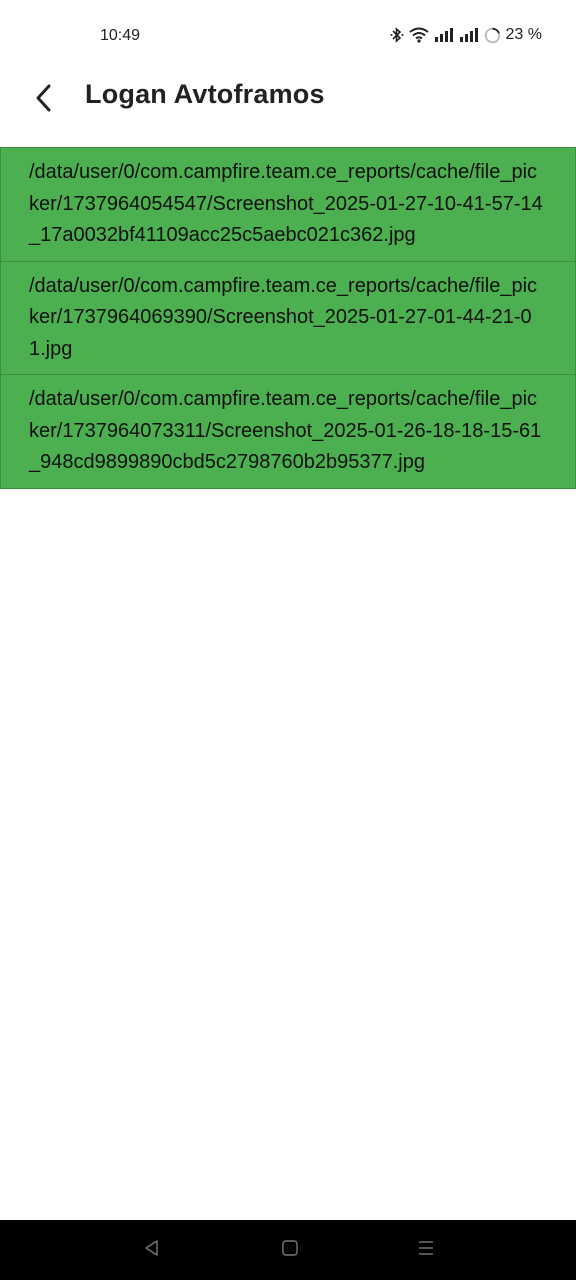 The width and height of the screenshot is (576, 1280). What do you see at coordinates (120, 35) in the screenshot?
I see `status-time: 10:49` at bounding box center [120, 35].